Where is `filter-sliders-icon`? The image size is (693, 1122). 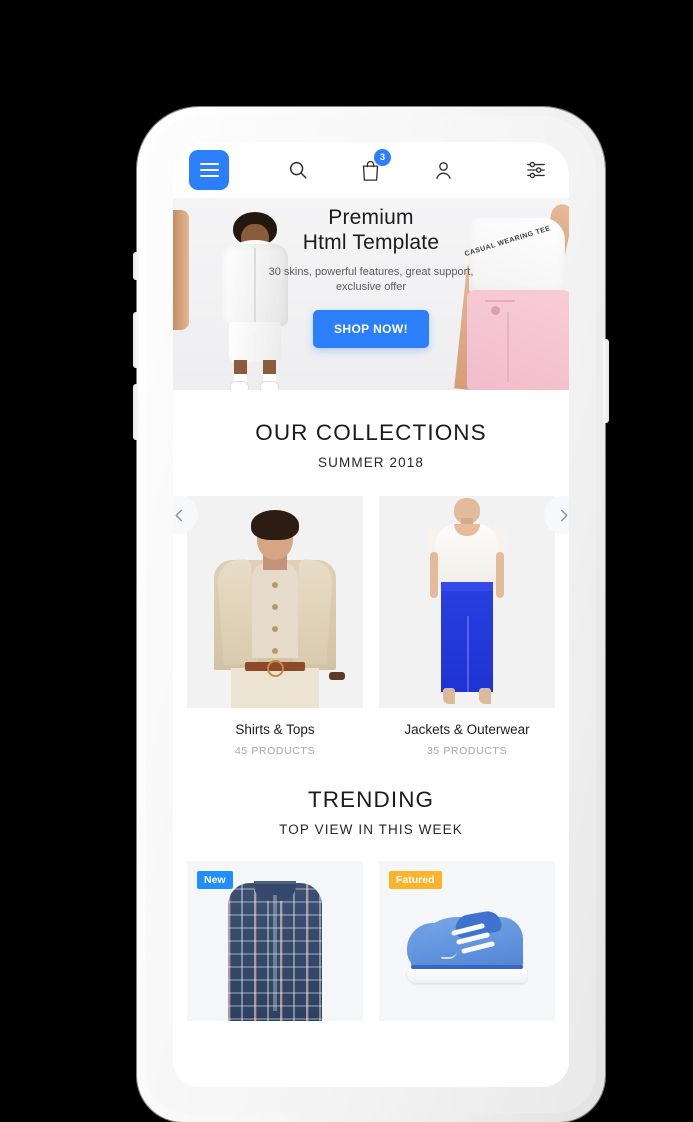 filter-sliders-icon is located at coordinates (536, 170).